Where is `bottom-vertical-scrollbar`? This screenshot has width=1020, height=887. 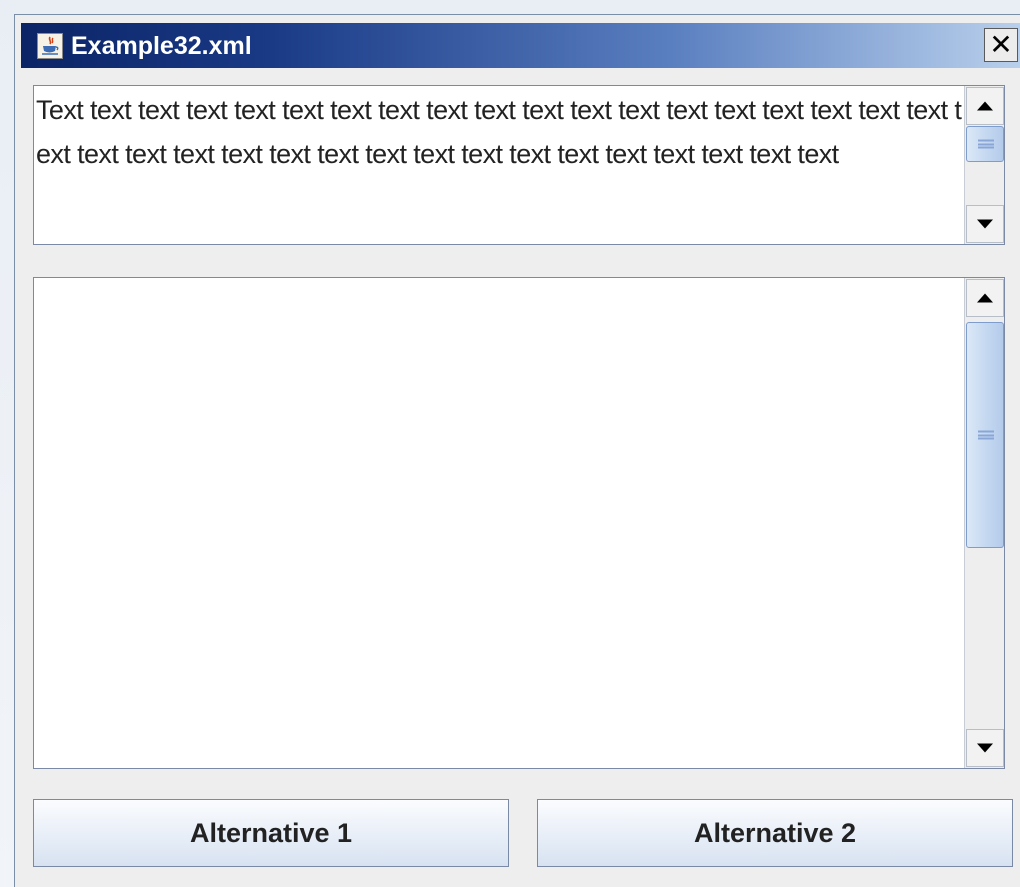
bottom-vertical-scrollbar is located at coordinates (984, 523).